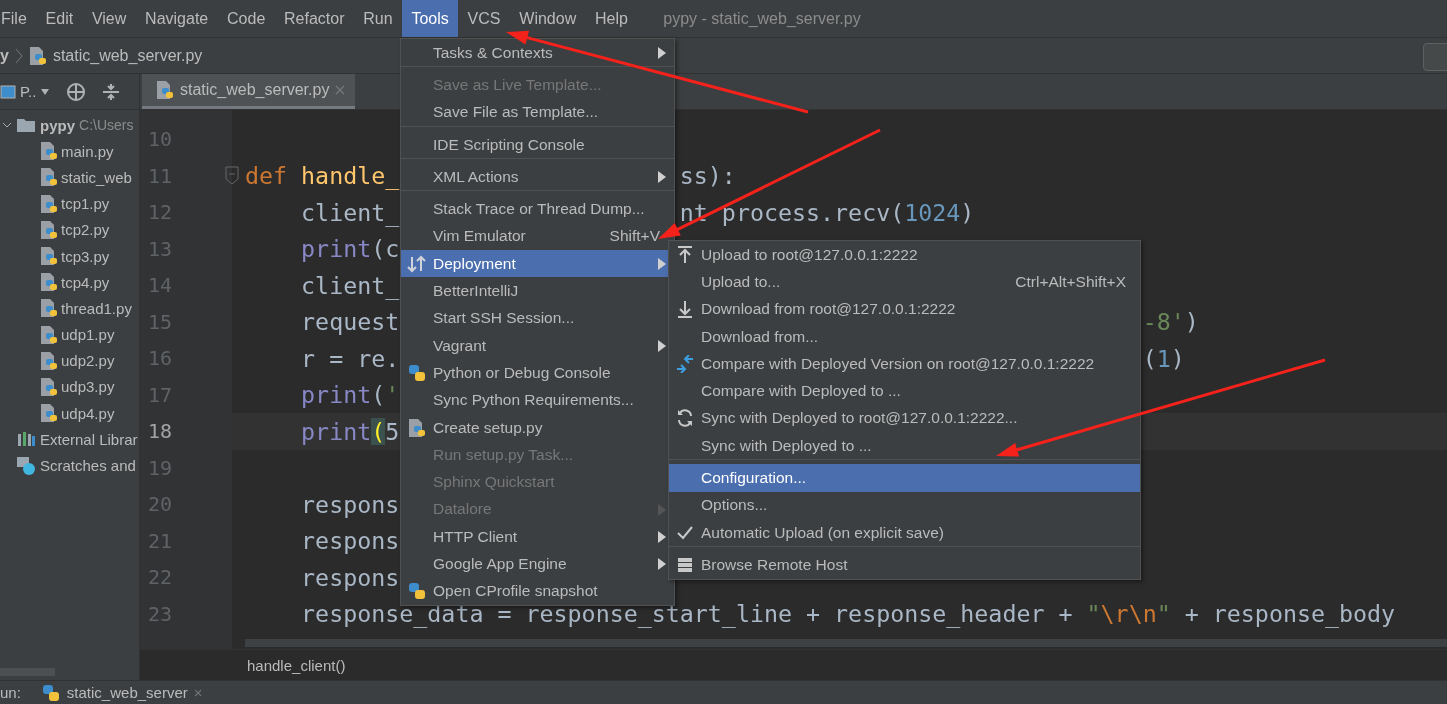  What do you see at coordinates (8, 91) in the screenshot?
I see `window-icon` at bounding box center [8, 91].